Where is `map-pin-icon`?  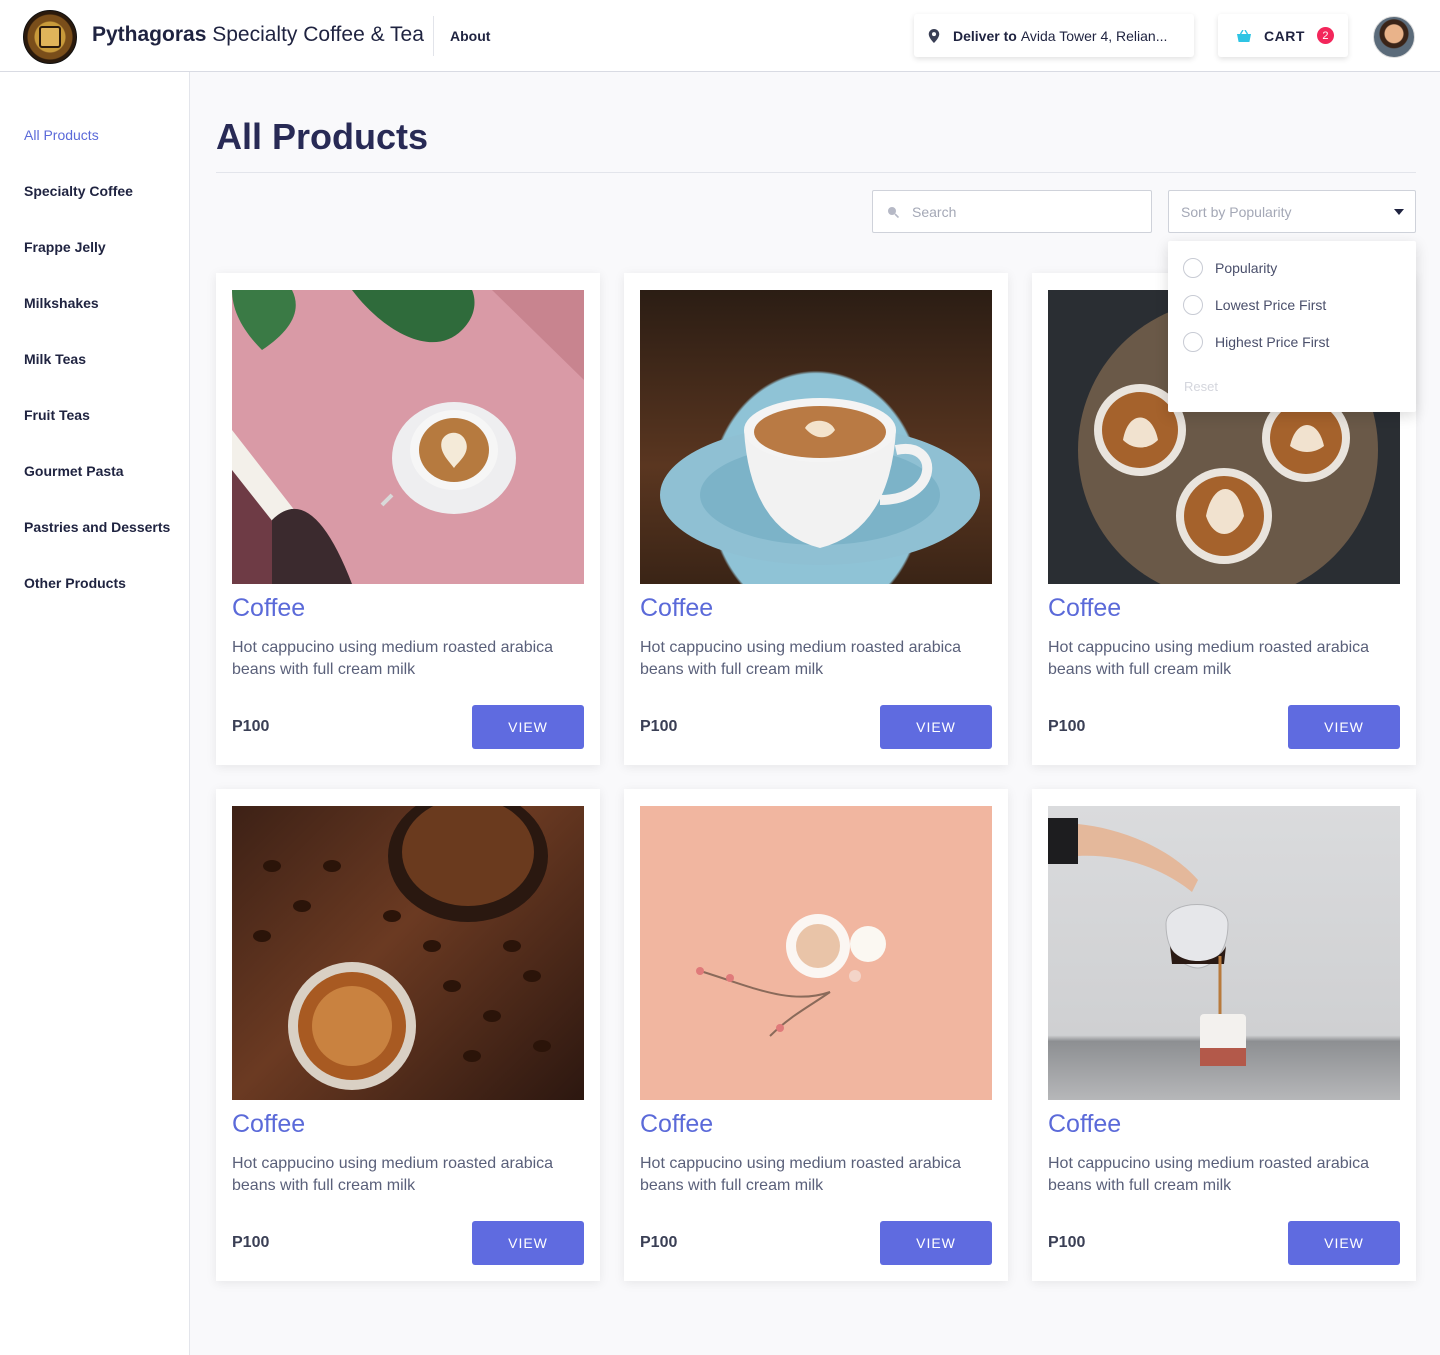 map-pin-icon is located at coordinates (934, 35).